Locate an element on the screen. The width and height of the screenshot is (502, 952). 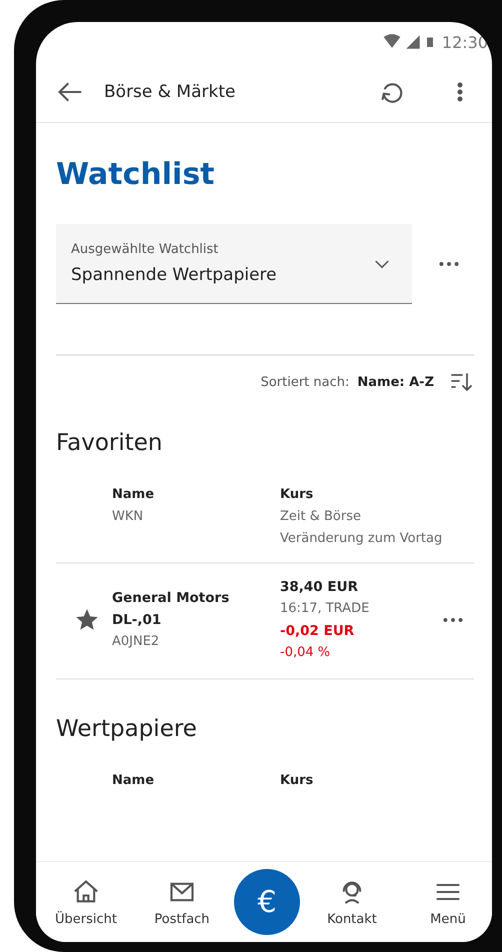
app-bar-title: Börse & Märkte is located at coordinates (170, 92).